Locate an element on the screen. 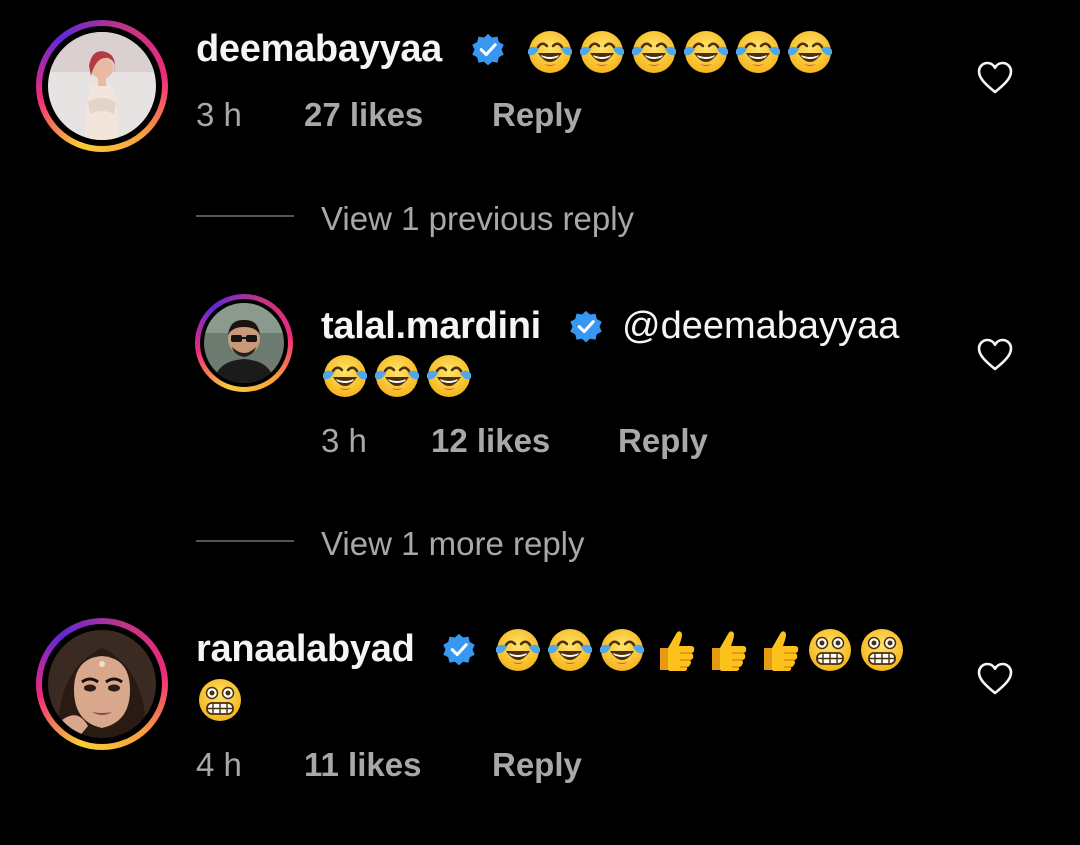 This screenshot has height=845, width=1080. view-more-reply-link: View 1 more reply is located at coordinates (453, 544).